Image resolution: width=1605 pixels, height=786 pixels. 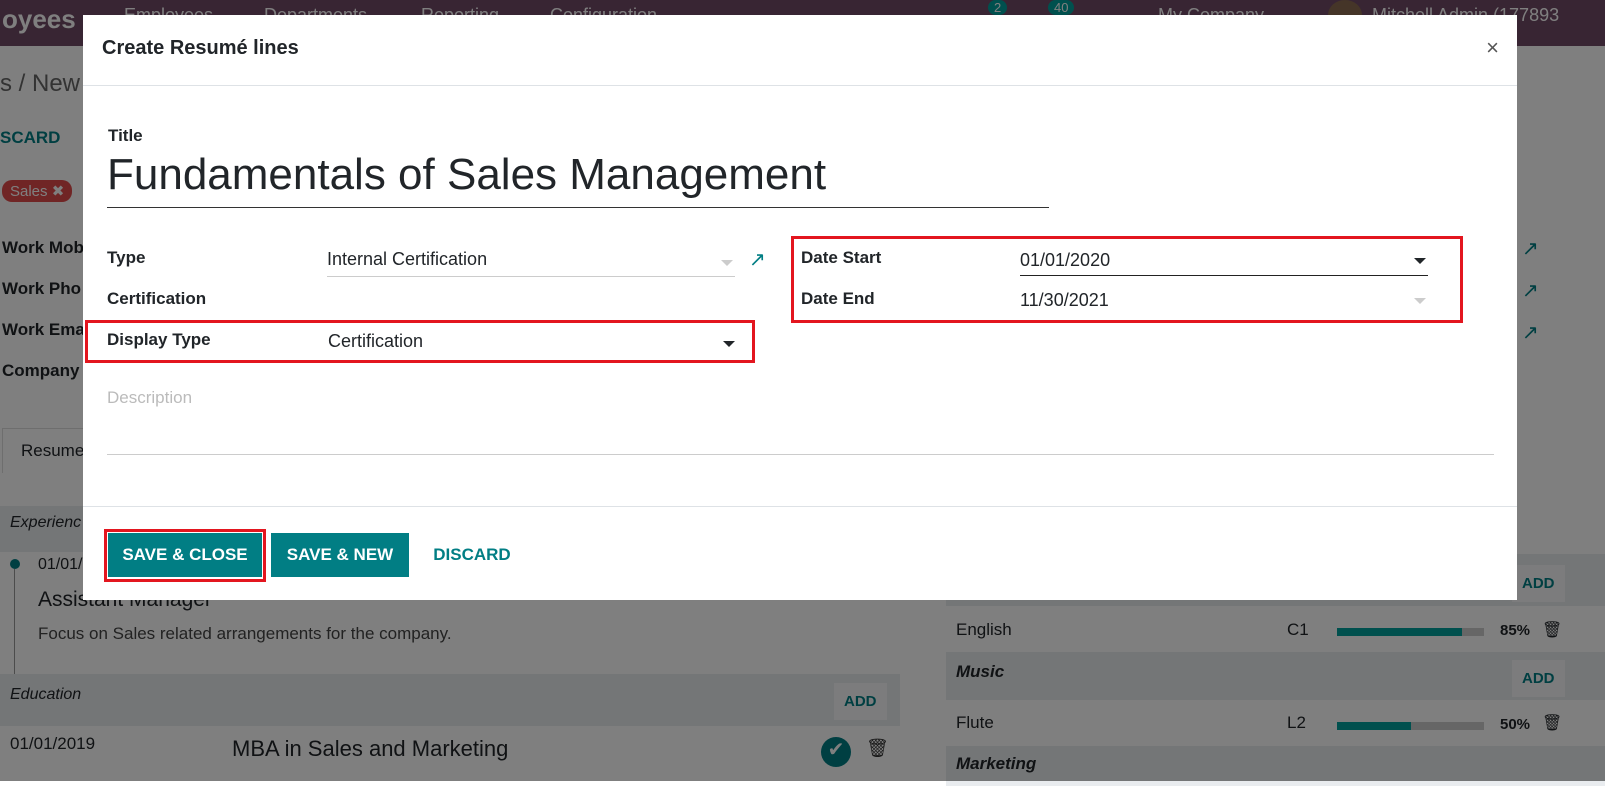 I want to click on description-textarea: Description, so click(x=149, y=398).